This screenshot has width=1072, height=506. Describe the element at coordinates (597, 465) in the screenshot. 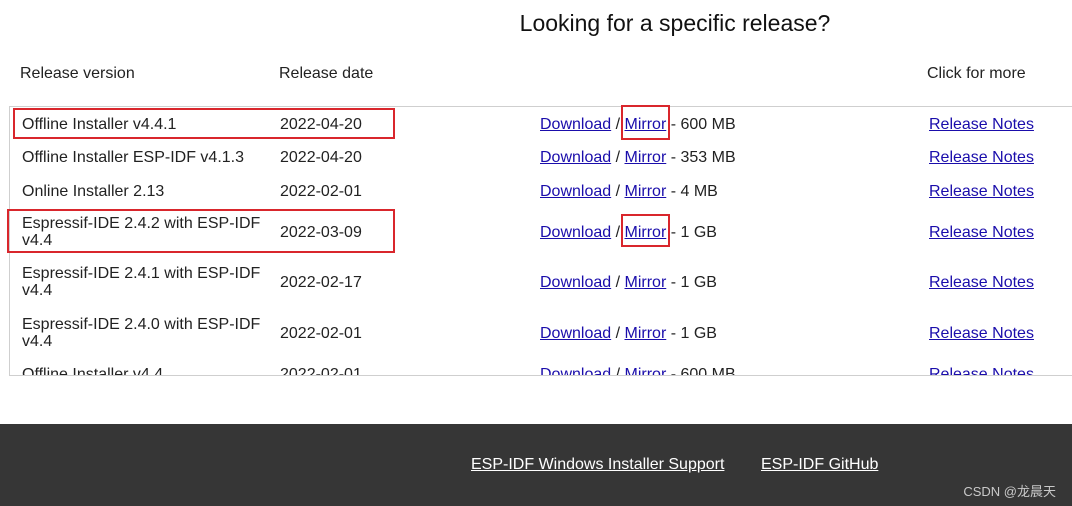

I see `installer-support-link: ESP-IDF Windows Installer Support` at that location.